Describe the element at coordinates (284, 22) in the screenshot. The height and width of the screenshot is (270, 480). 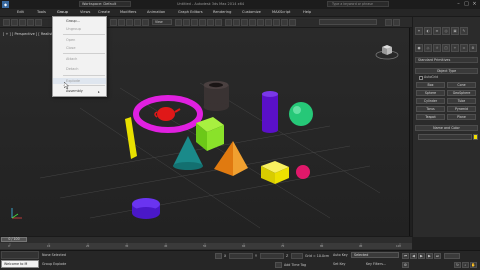
I see `render-frame-icon` at that location.